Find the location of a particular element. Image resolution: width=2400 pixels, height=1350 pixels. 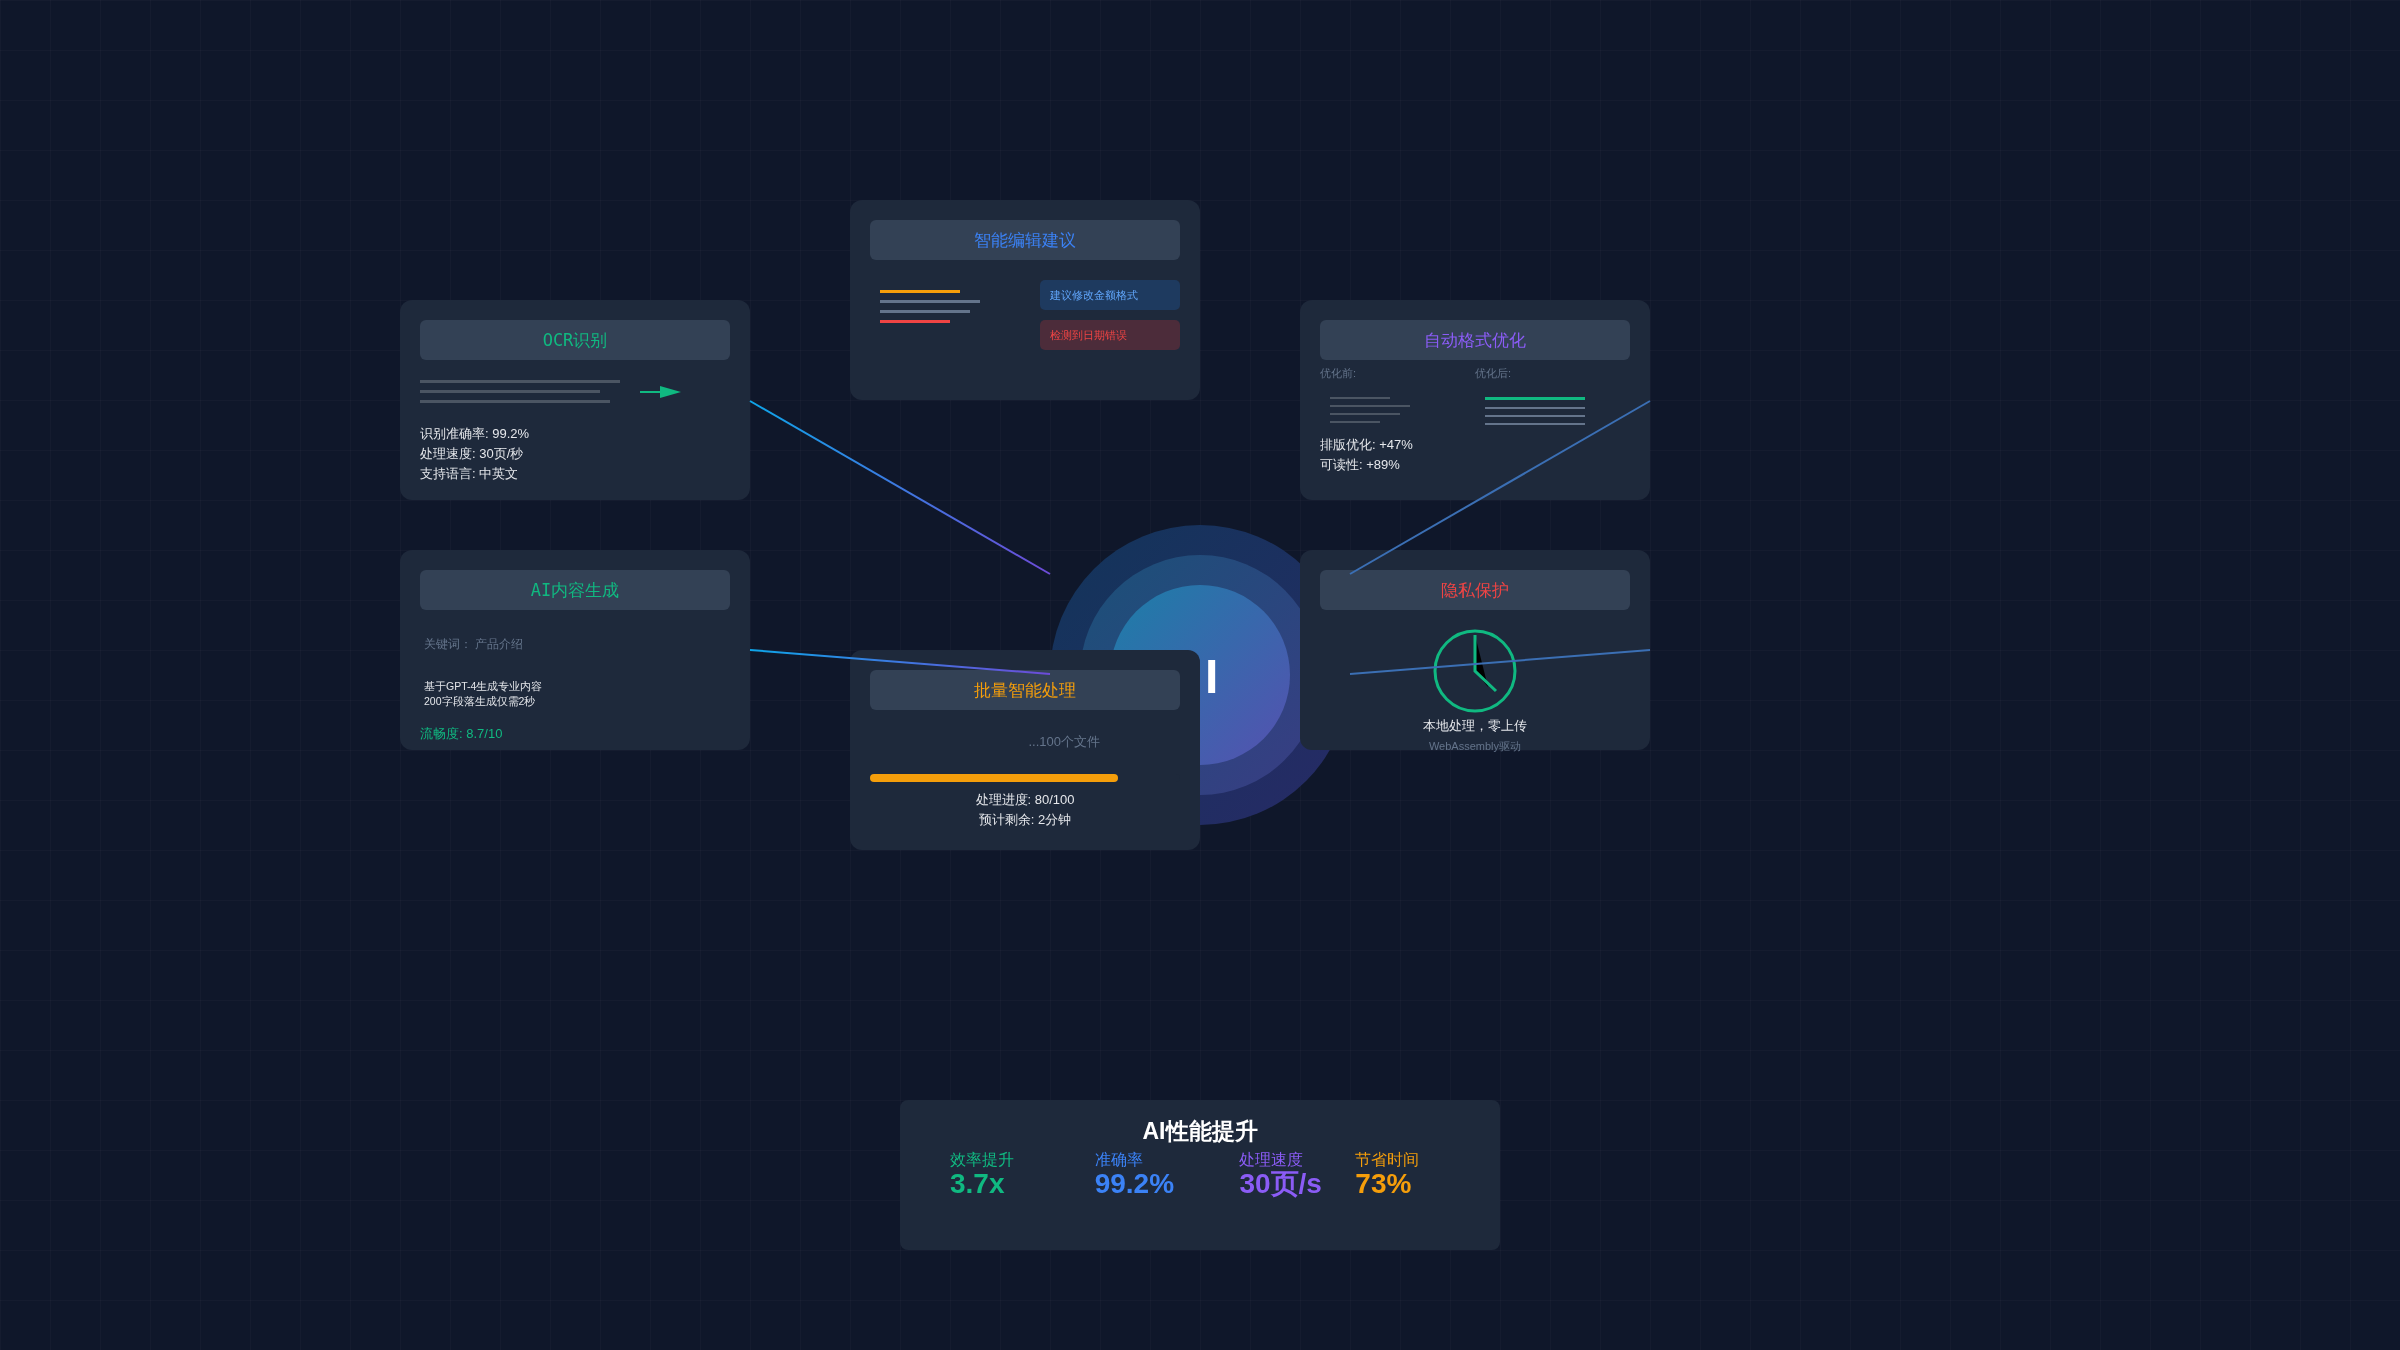

stat-text: 处理进度: 80/100 is located at coordinates (1025, 800).